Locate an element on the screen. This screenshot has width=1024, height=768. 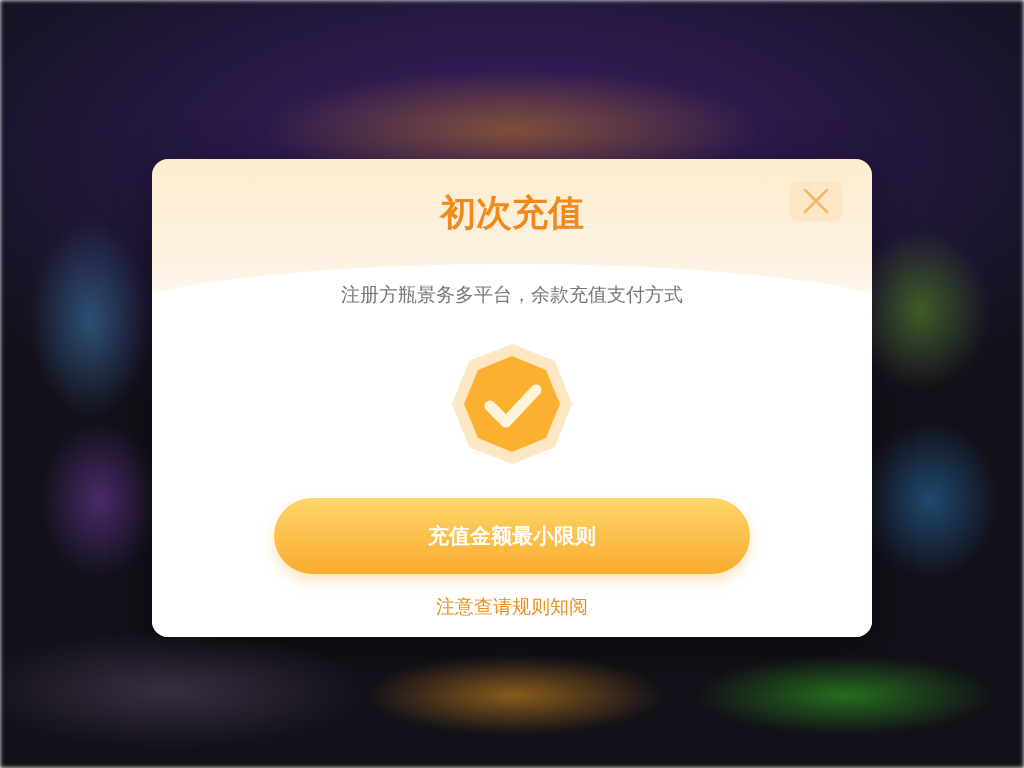
close-icon is located at coordinates (816, 201).